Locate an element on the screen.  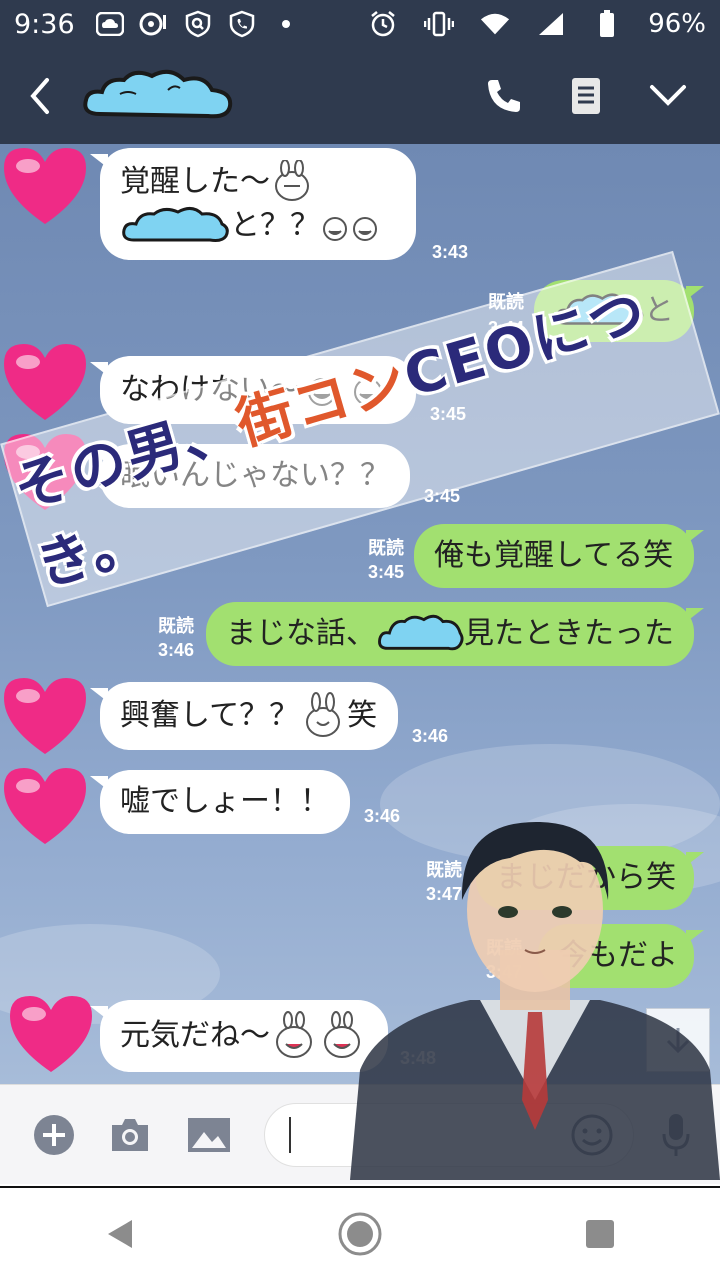
system-nav-bar is located at coordinates (360, 1233).